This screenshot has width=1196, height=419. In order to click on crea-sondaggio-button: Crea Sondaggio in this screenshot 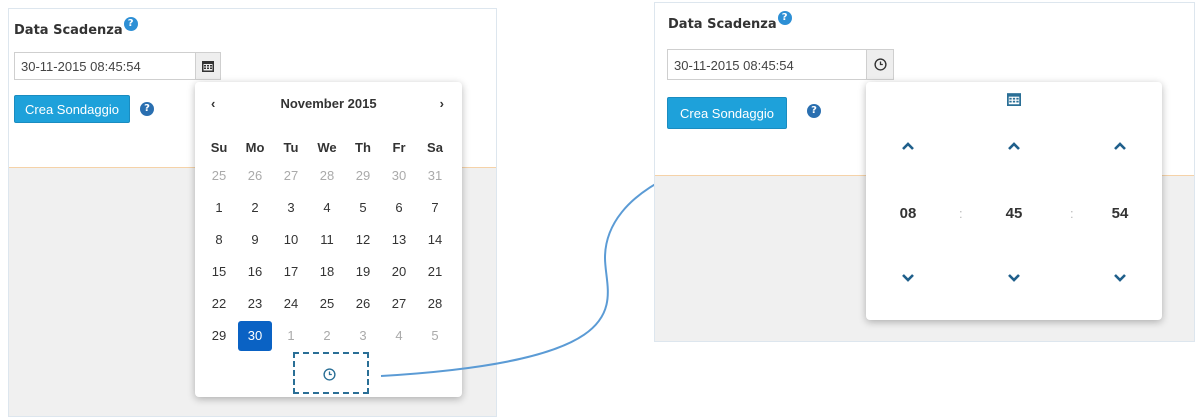, I will do `click(727, 113)`.